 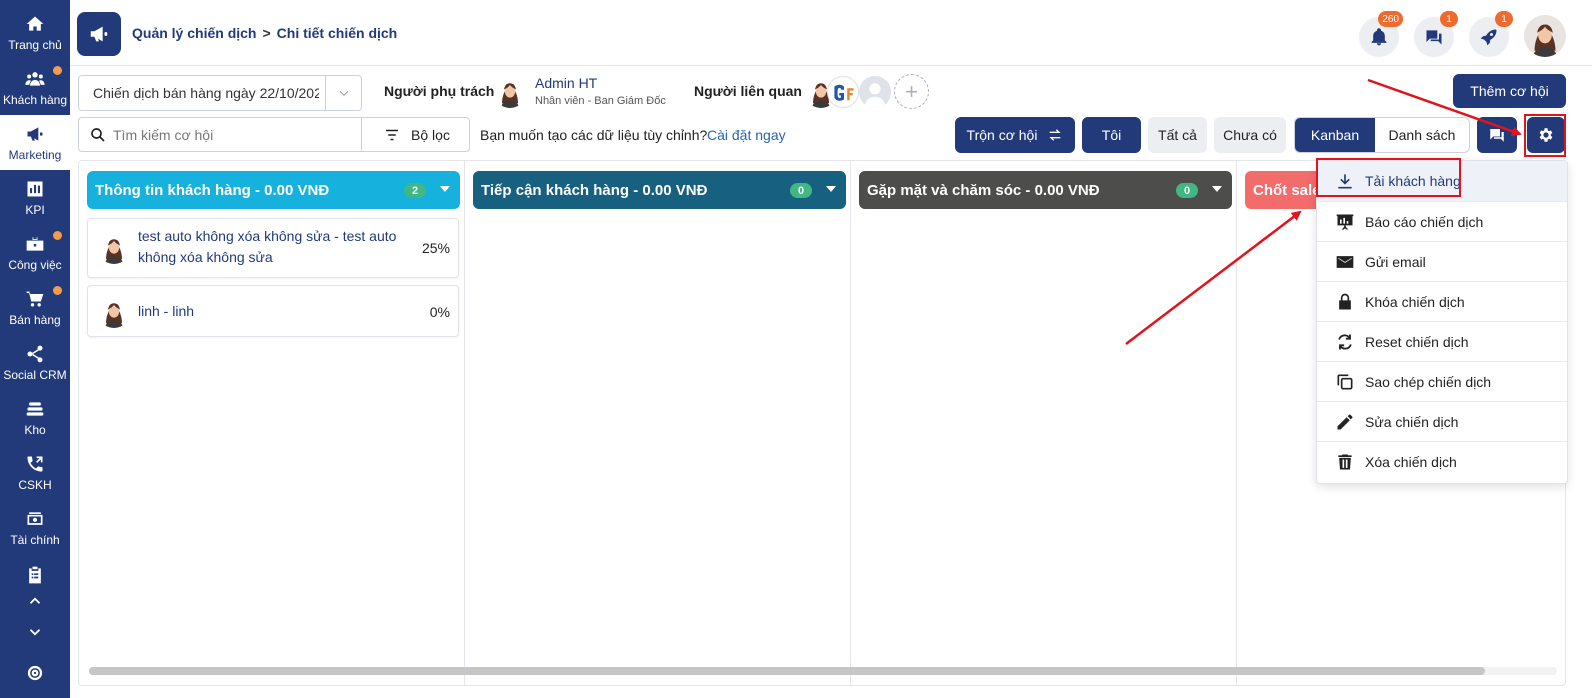 I want to click on sidebar-item-social-crm: Social CRM, so click(x=35, y=362).